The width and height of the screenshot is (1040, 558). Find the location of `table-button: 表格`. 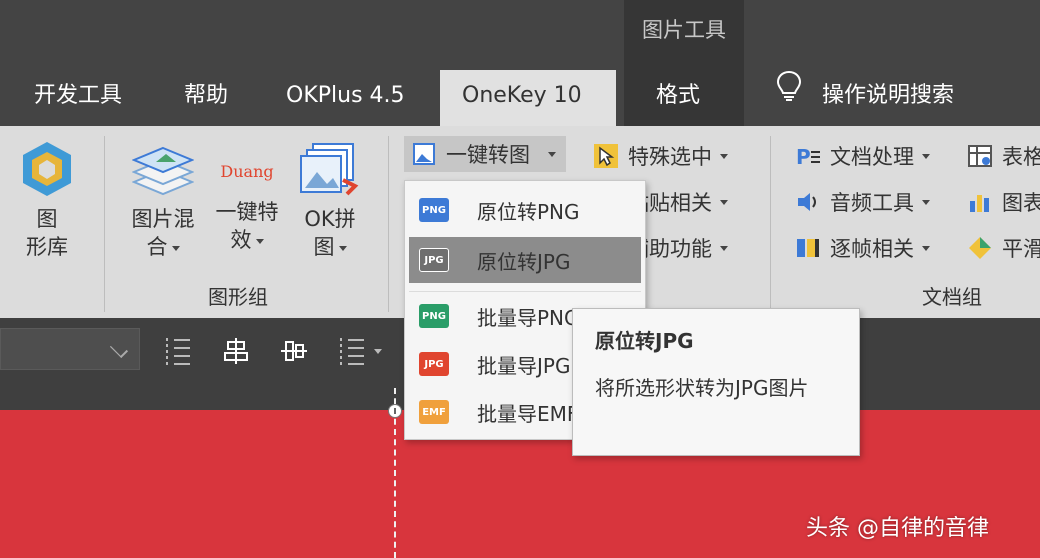

table-button: 表格 is located at coordinates (1003, 156).